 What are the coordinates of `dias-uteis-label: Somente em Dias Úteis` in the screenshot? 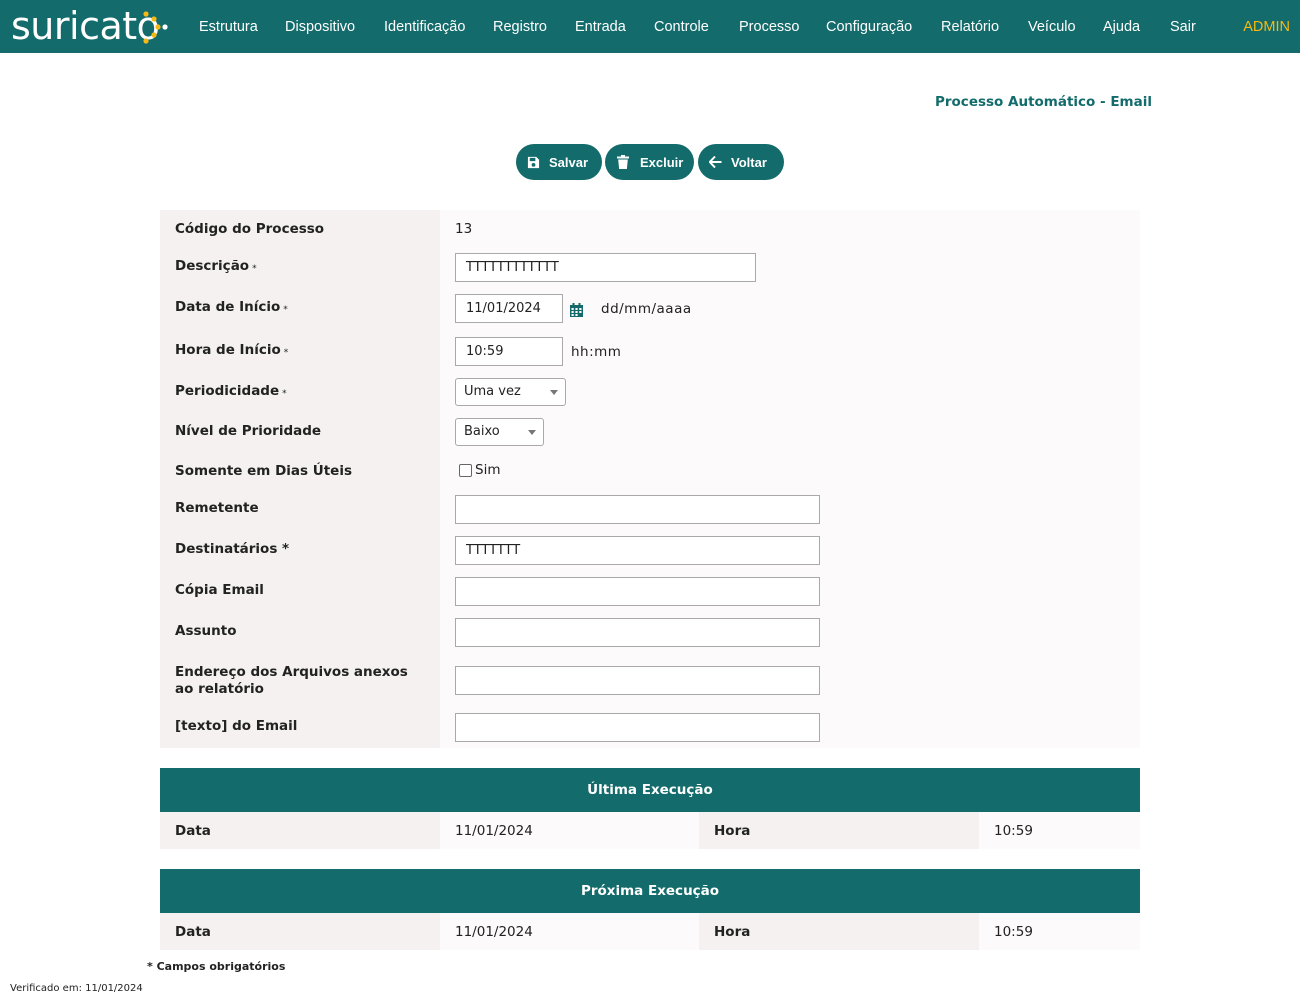 It's located at (263, 471).